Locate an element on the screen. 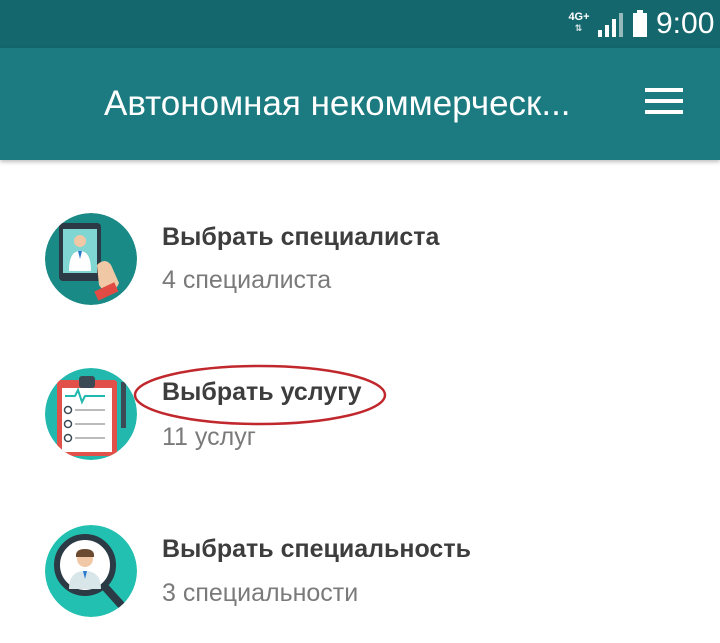 Image resolution: width=720 pixels, height=643 pixels. battery-icon is located at coordinates (640, 23).